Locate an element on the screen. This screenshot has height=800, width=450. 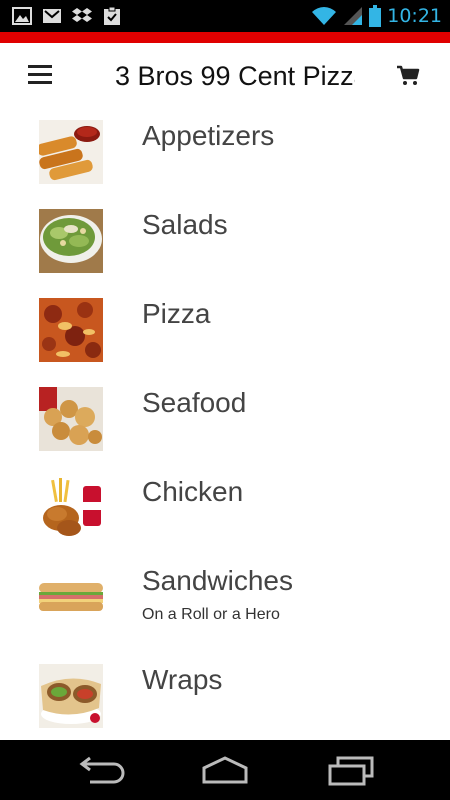
clock: 10:21 is located at coordinates (414, 16).